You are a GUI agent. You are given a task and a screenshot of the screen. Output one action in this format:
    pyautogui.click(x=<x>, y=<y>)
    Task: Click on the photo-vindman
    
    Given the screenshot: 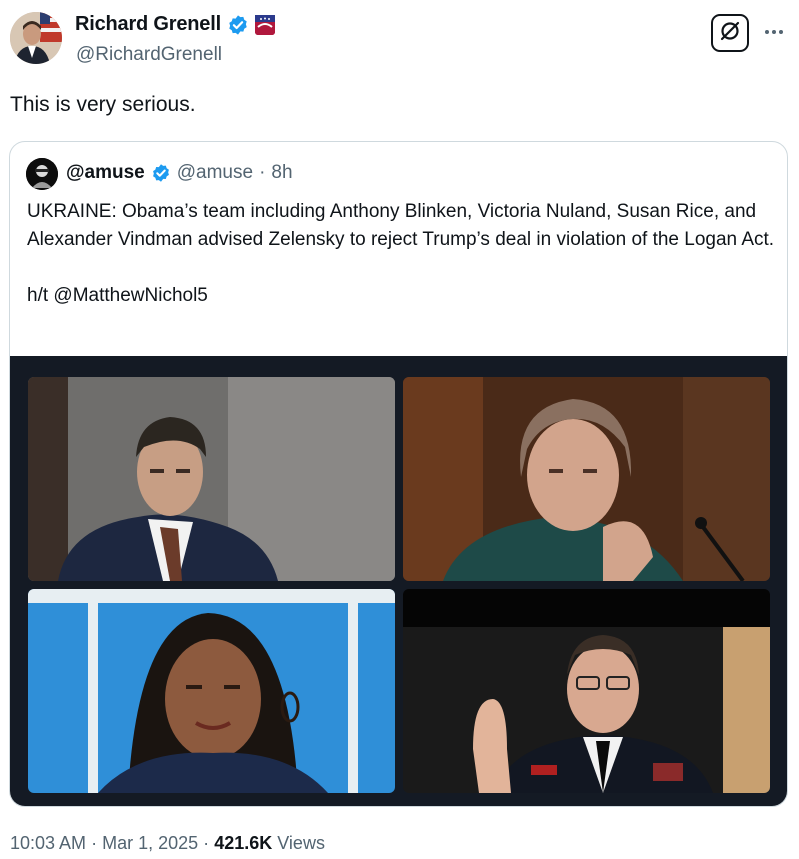 What is the action you would take?
    pyautogui.click(x=586, y=691)
    